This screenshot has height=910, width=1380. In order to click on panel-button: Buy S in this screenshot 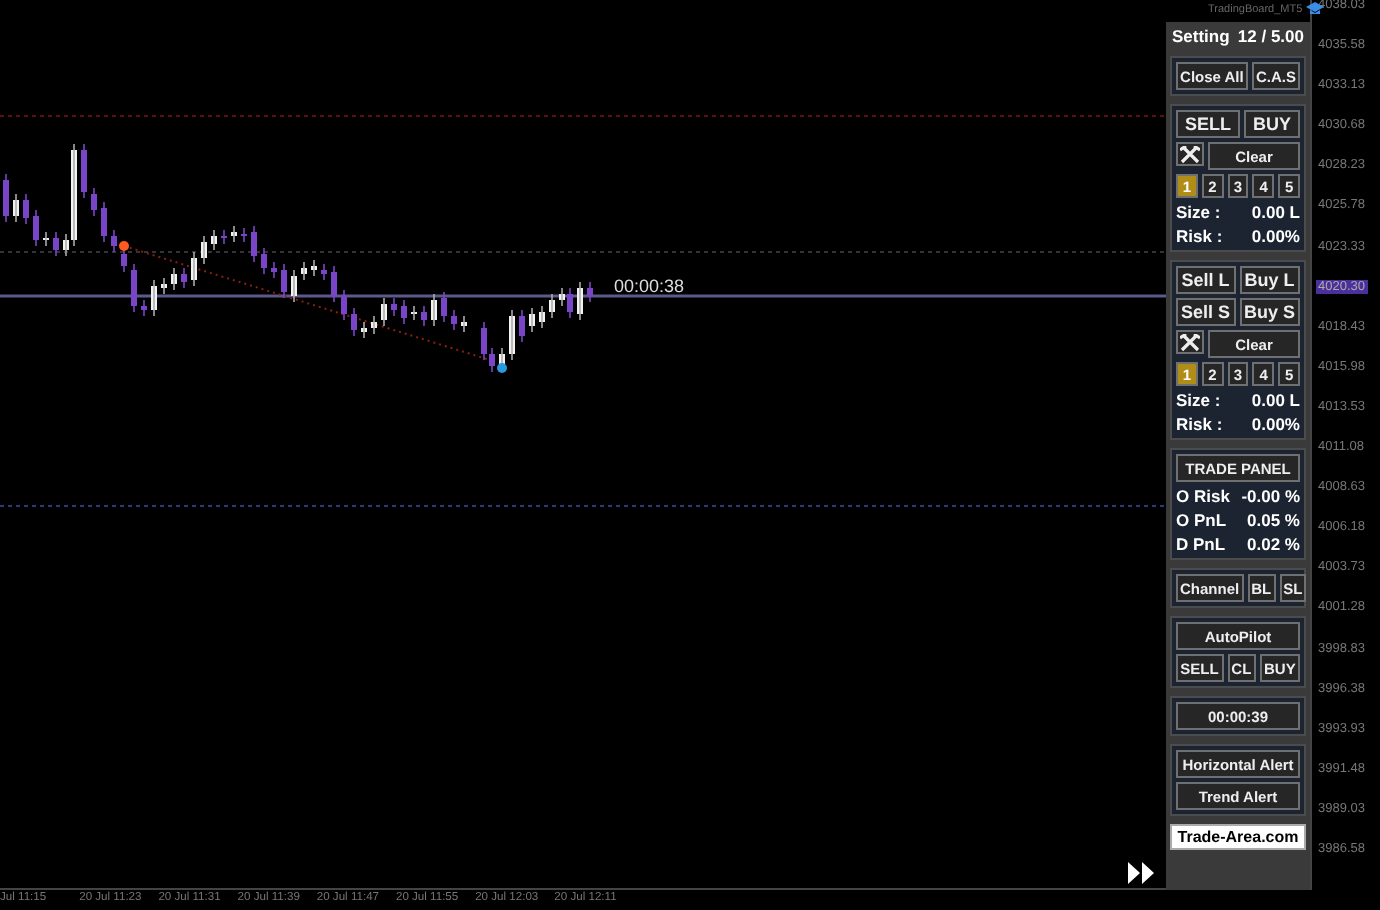, I will do `click(1269, 312)`.